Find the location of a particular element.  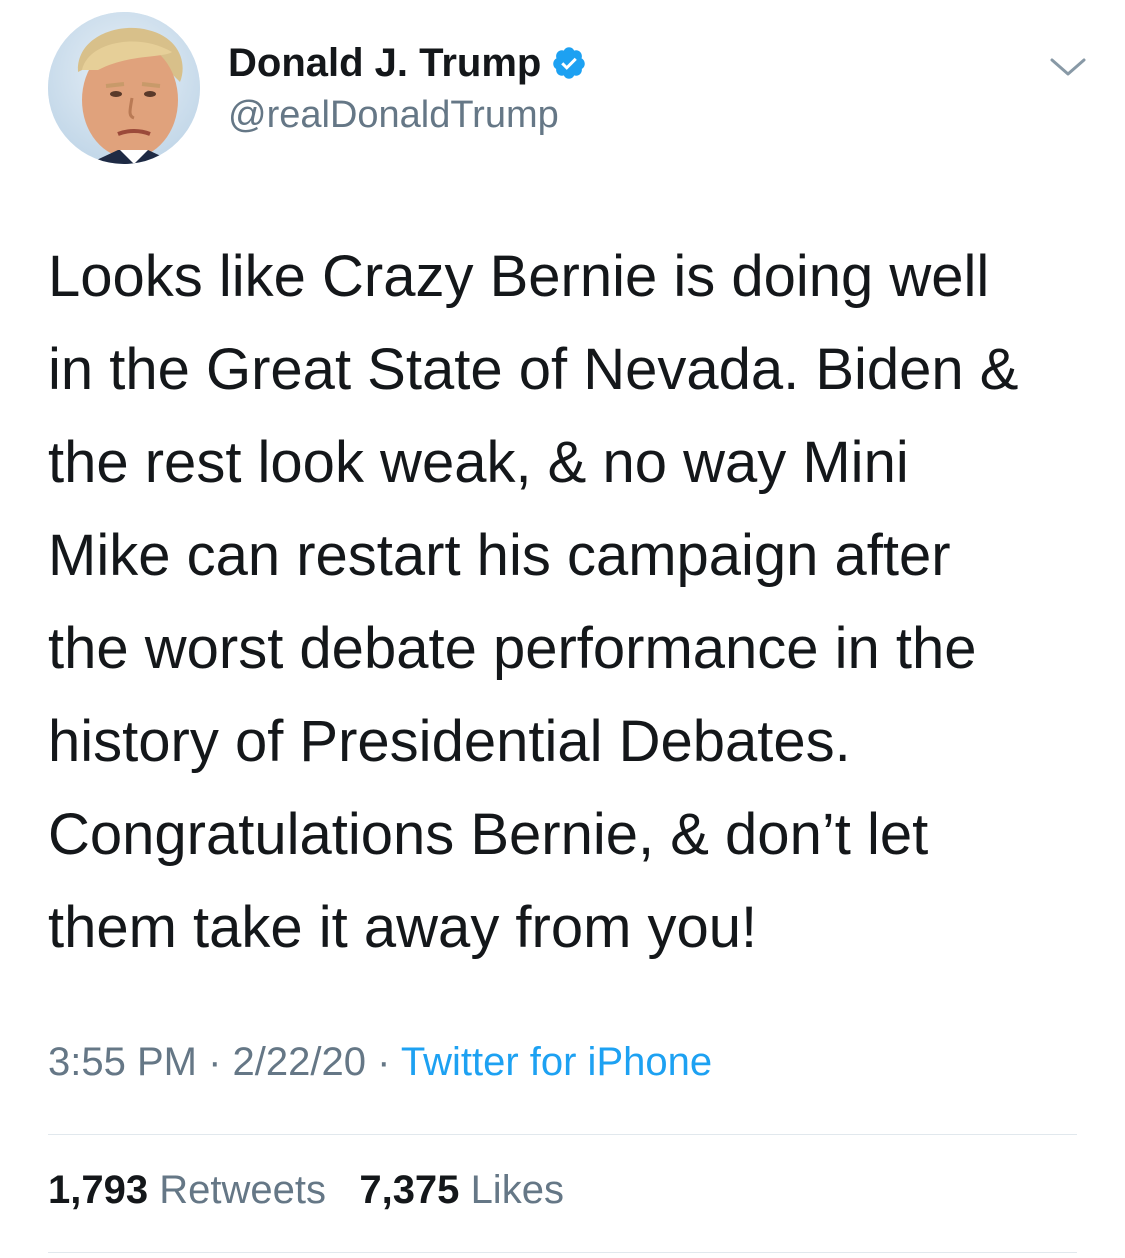

handle: @realDonaldTrump is located at coordinates (407, 115).